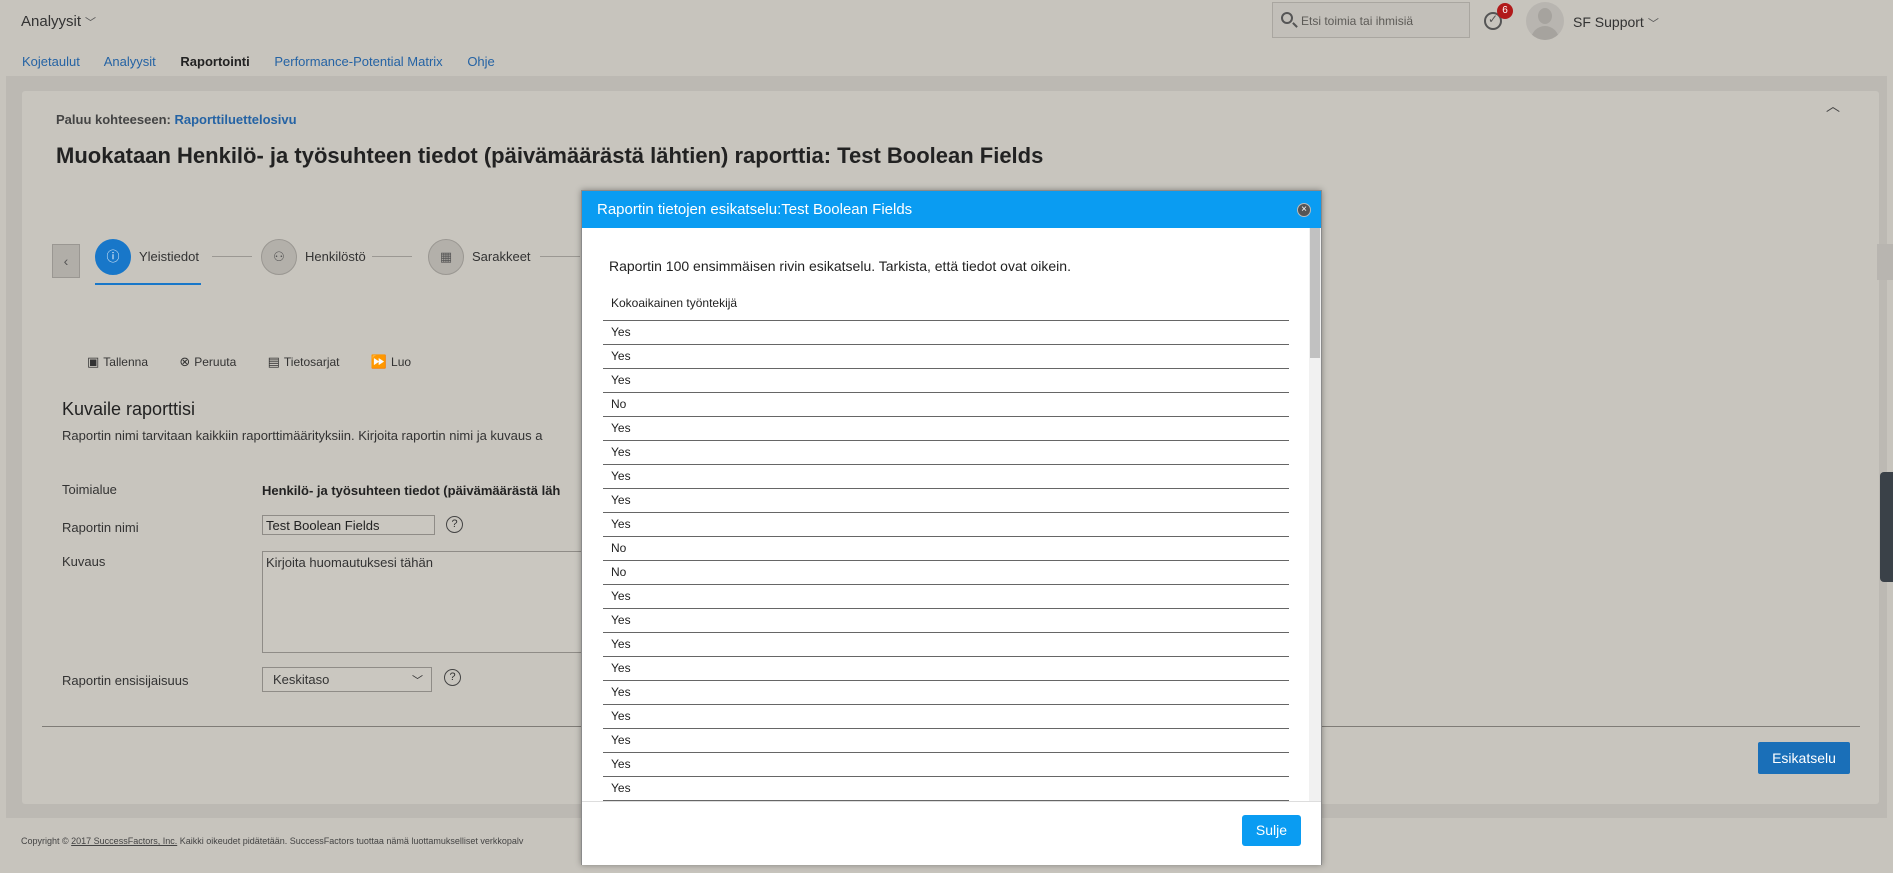 This screenshot has width=1893, height=873. Describe the element at coordinates (347, 679) in the screenshot. I see `priority-select: Keskitaso ﹀` at that location.